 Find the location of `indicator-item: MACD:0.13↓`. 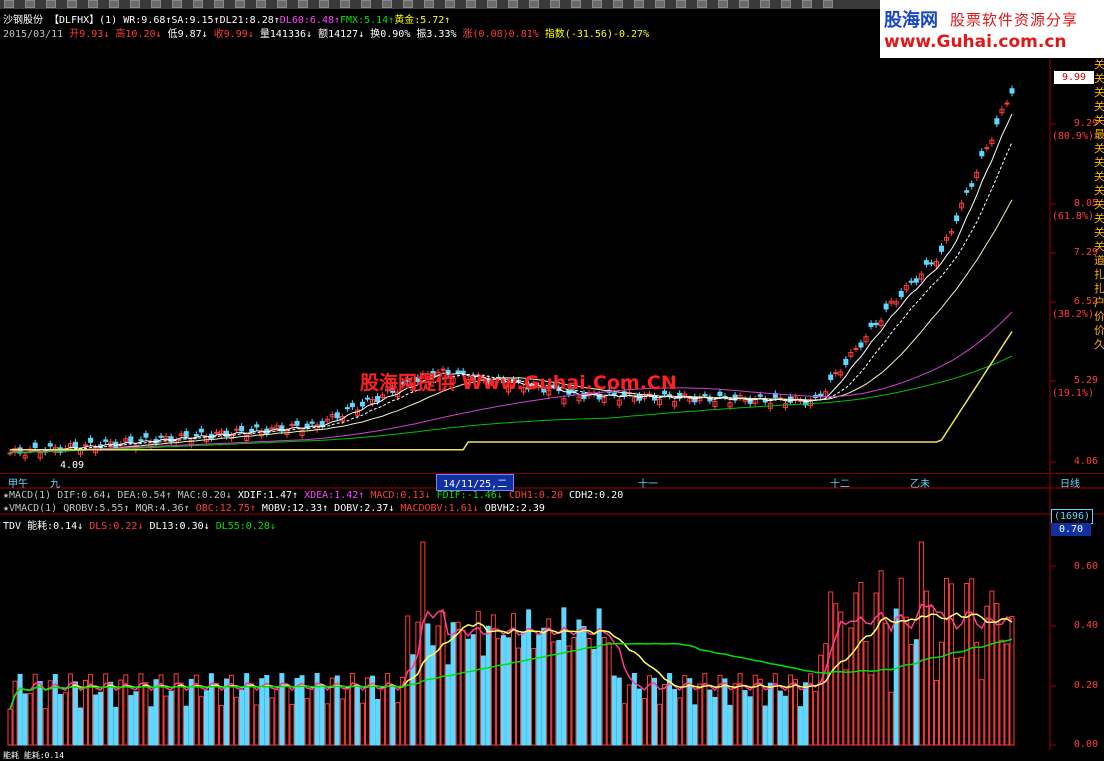

indicator-item: MACD:0.13↓ is located at coordinates (403, 495).